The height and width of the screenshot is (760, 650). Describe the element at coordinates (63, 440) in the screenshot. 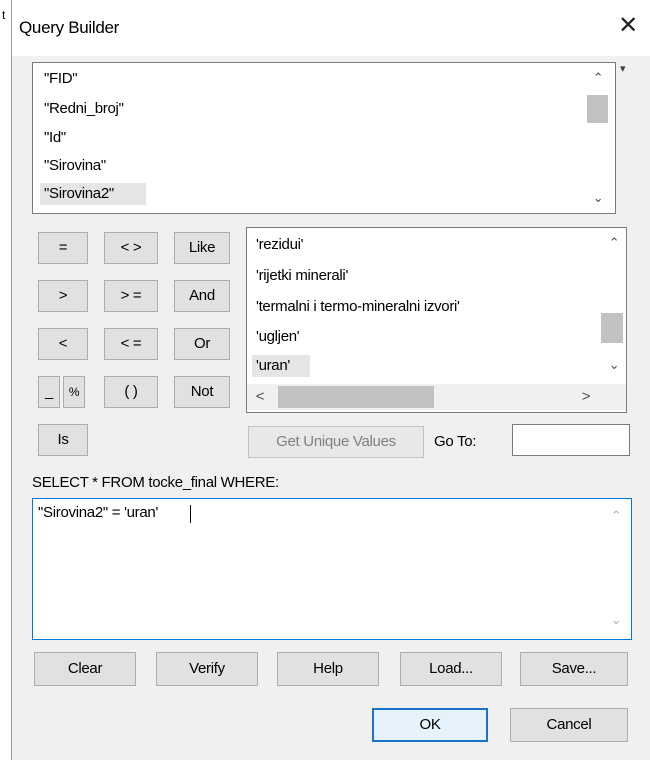

I see `is-button: Is` at that location.